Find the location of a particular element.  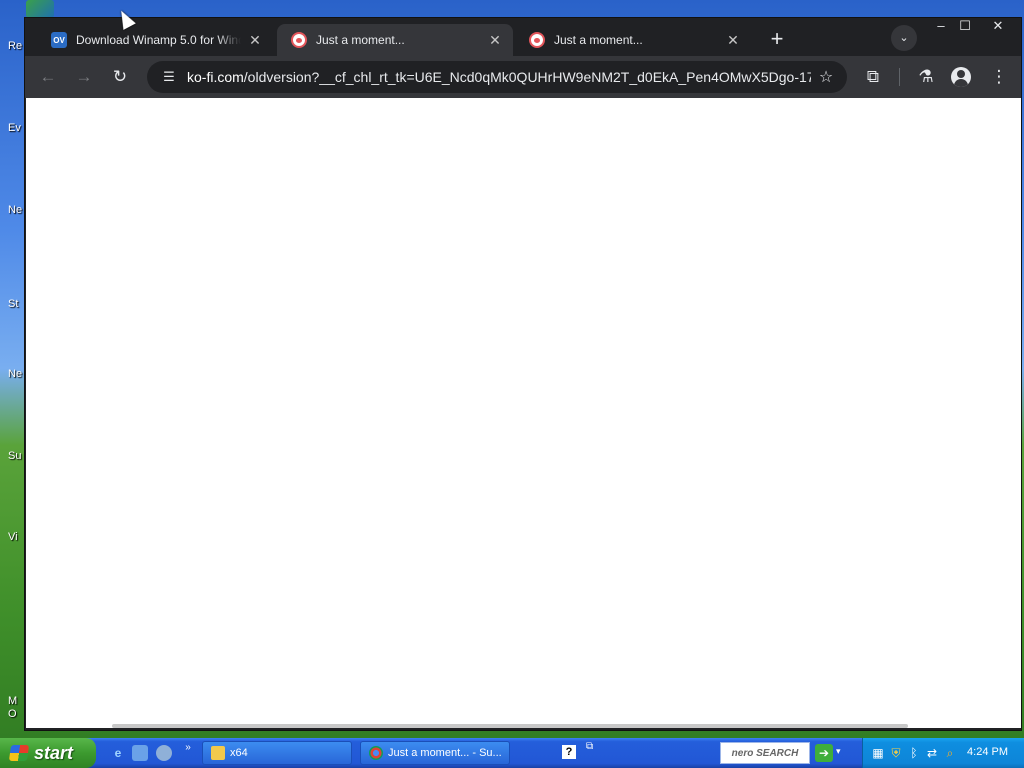

menu-kebab-icon: ⋮ is located at coordinates (999, 77).